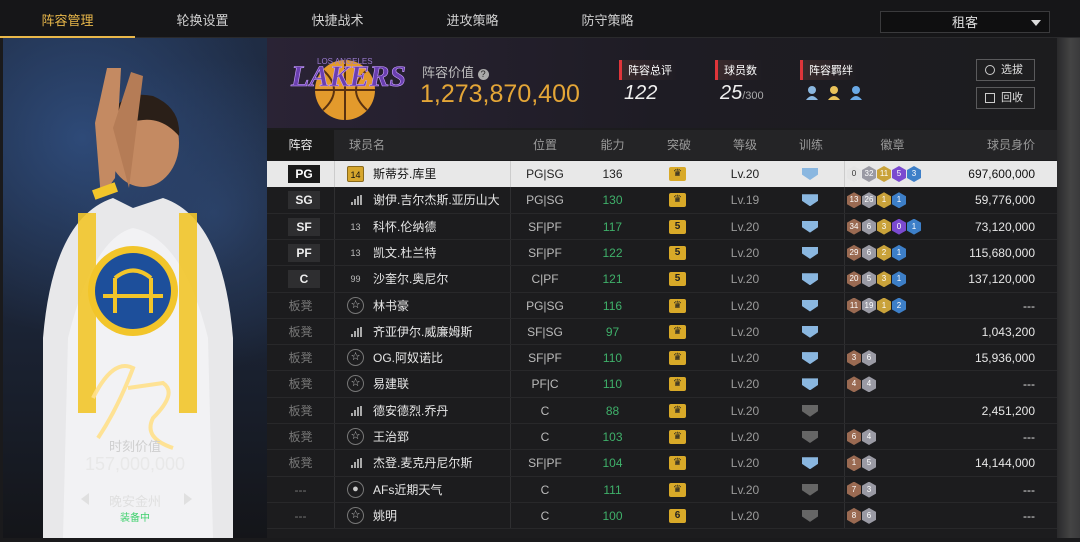  I want to click on table-row: 板凳 ☆ 王治郅 C 103 ♛ Lv.20 64 ---, so click(662, 437).